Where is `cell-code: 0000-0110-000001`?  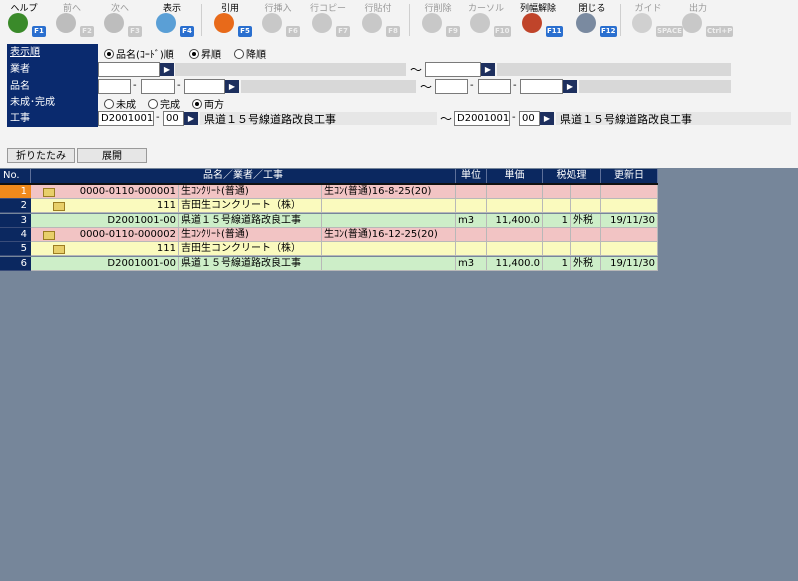
cell-code: 0000-0110-000001 is located at coordinates (105, 192).